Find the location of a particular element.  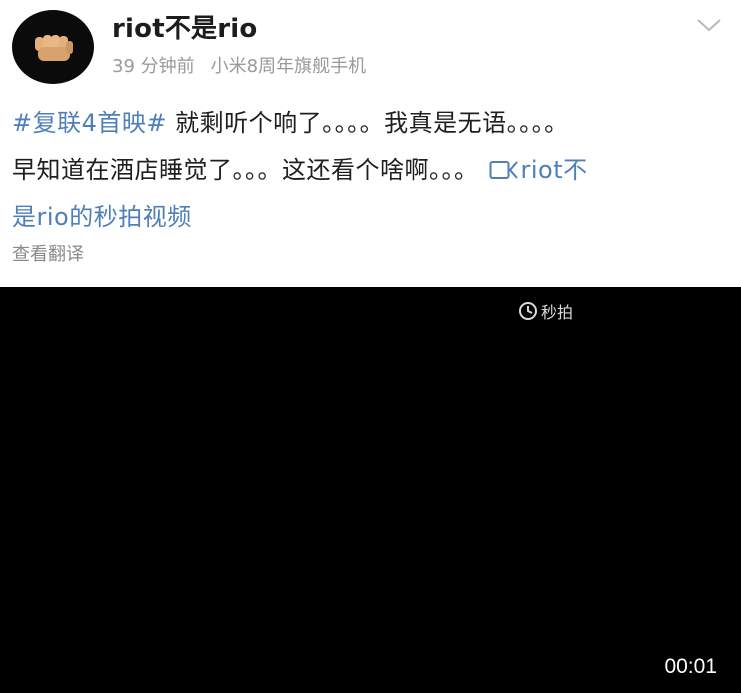

video-watermark: 秒拍 is located at coordinates (545, 311).